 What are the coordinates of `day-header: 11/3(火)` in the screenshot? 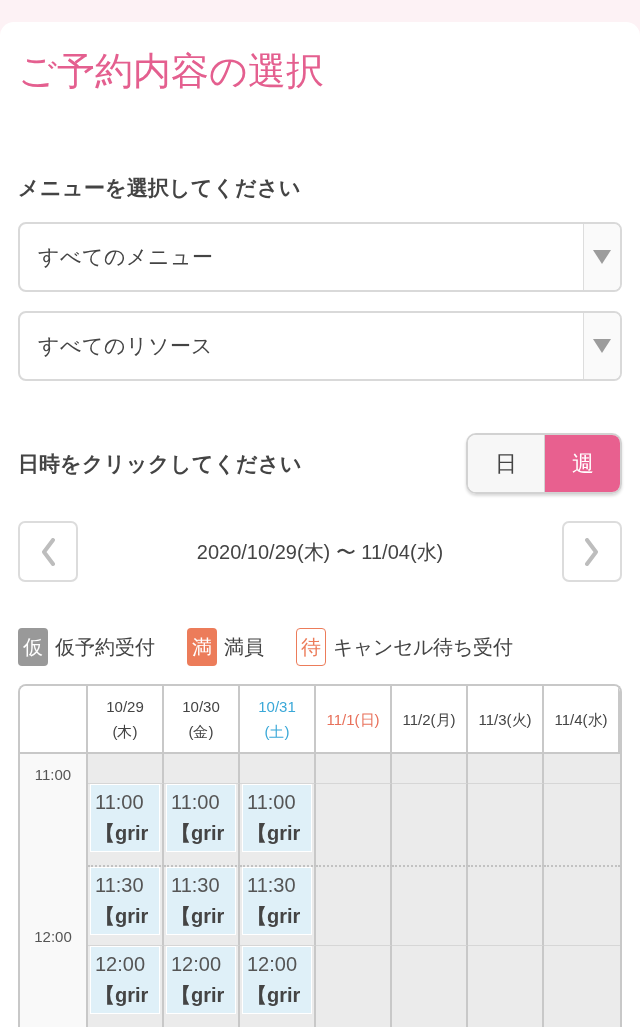 It's located at (505, 719).